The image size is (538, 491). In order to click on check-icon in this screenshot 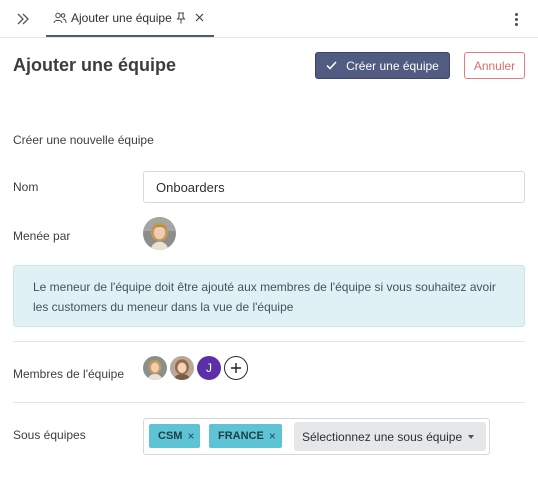, I will do `click(331, 65)`.